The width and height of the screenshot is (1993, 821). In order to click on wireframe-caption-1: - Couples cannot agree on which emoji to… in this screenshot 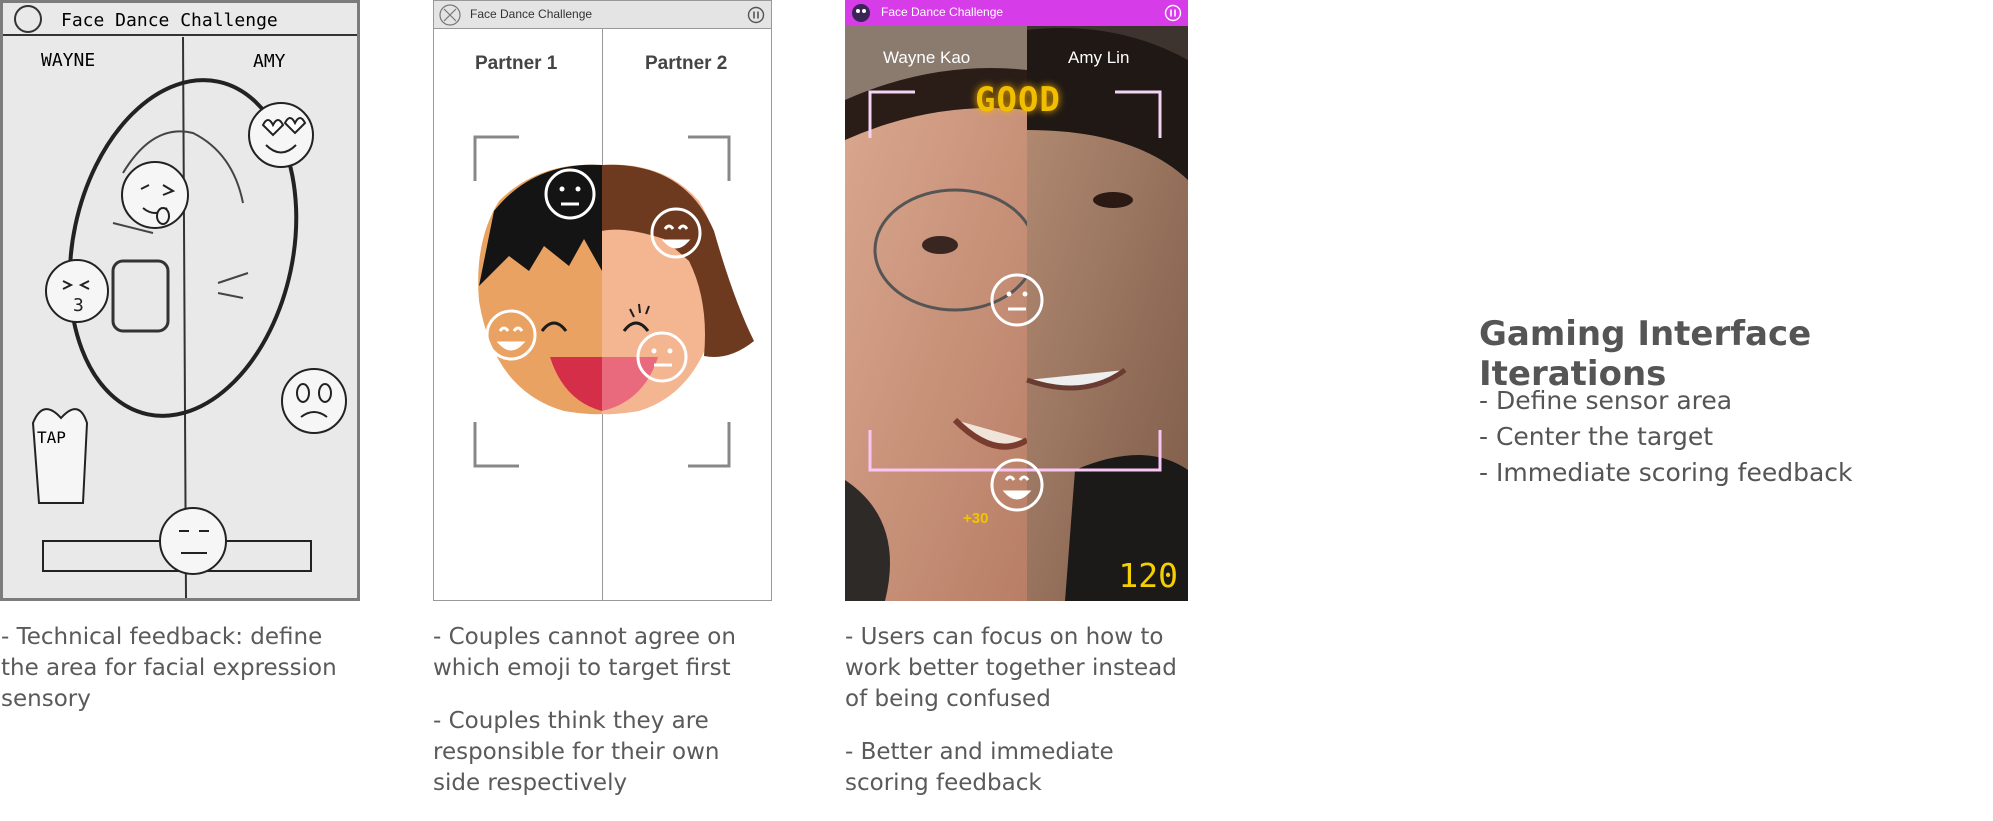, I will do `click(584, 652)`.